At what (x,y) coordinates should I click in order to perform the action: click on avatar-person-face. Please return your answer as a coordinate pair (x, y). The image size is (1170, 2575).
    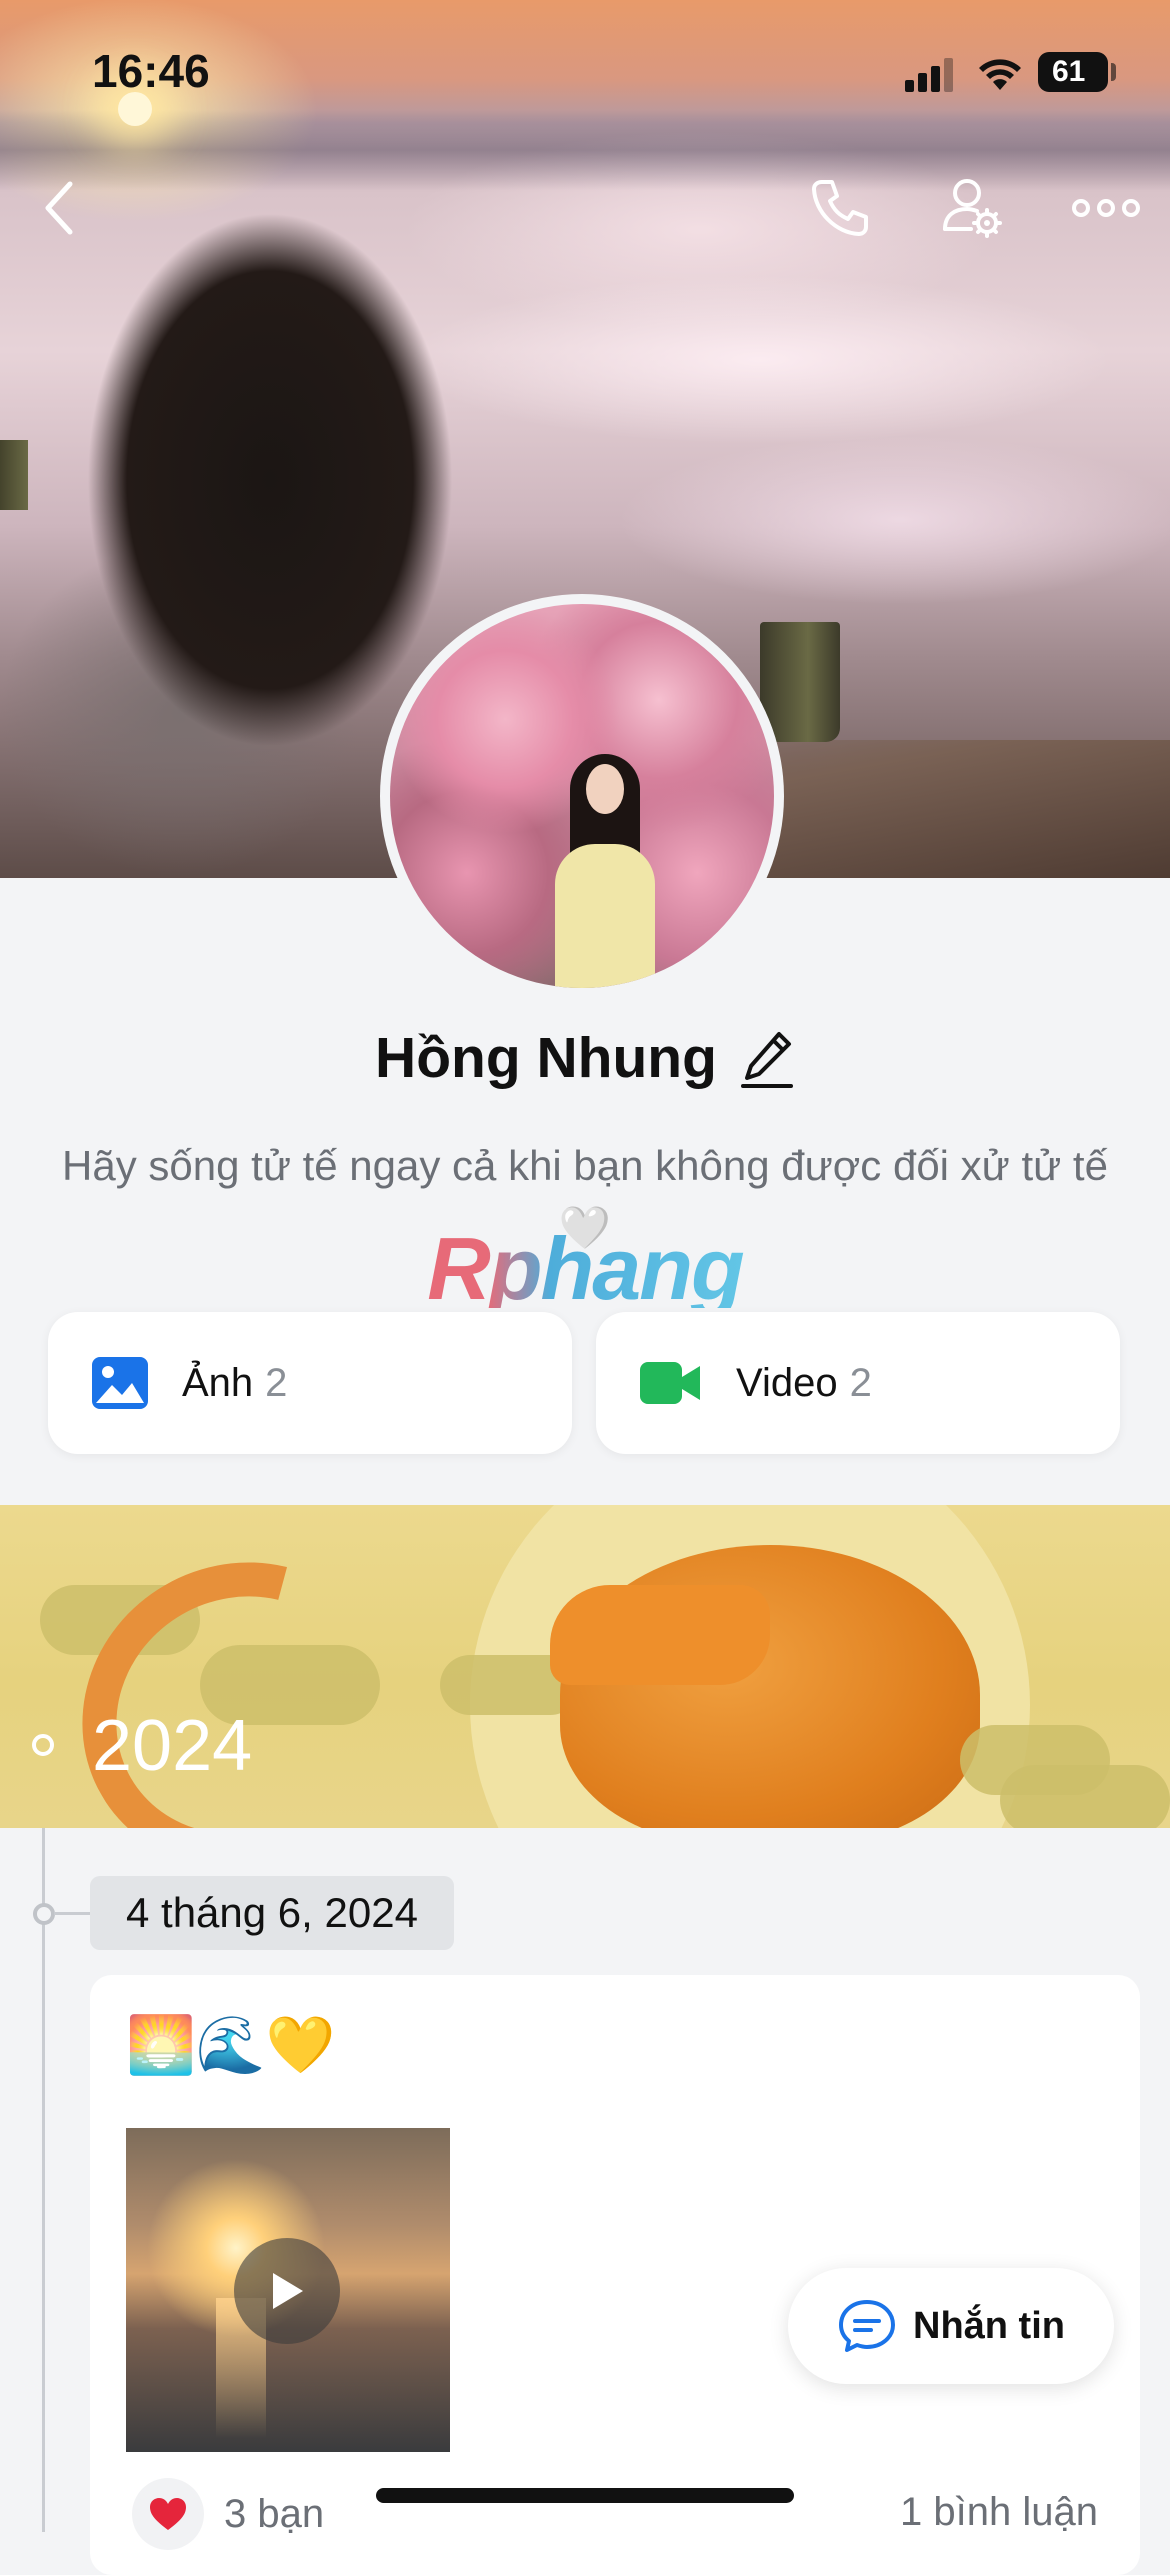
    Looking at the image, I should click on (605, 789).